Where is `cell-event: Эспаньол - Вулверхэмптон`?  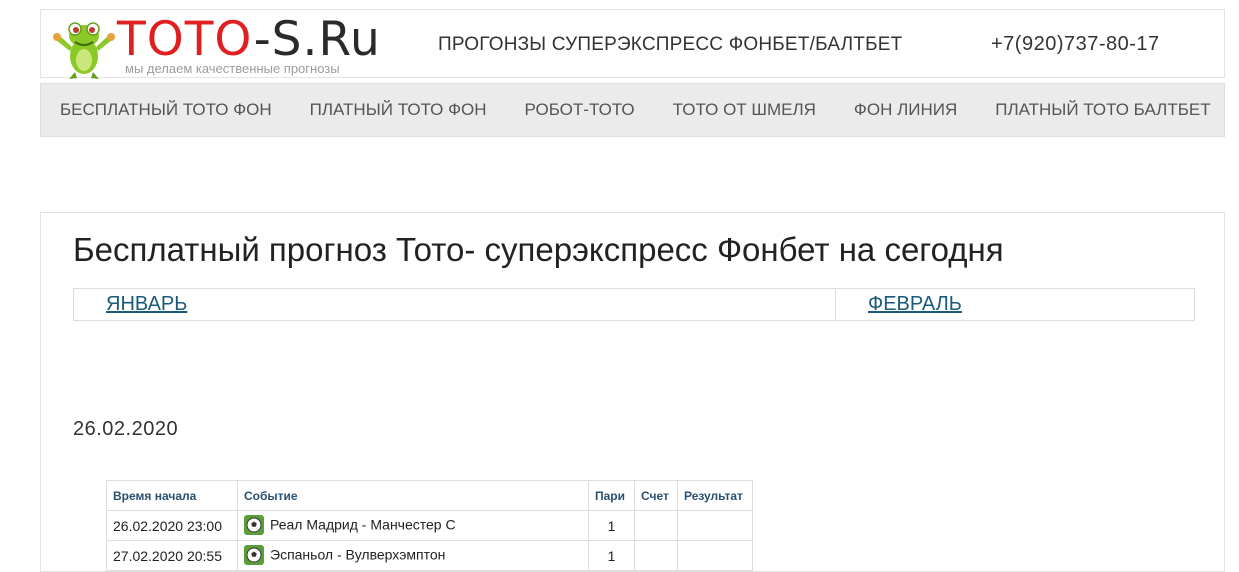 cell-event: Эспаньол - Вулверхэмптон is located at coordinates (413, 555).